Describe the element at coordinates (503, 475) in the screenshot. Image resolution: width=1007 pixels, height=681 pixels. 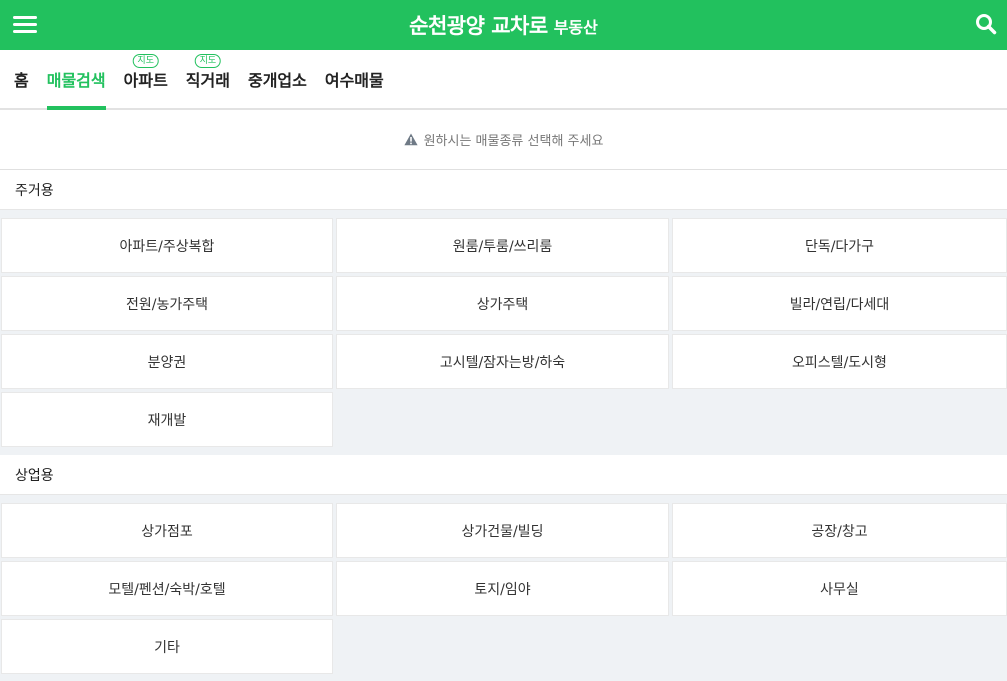
I see `section-title-commercial: 상업용` at that location.